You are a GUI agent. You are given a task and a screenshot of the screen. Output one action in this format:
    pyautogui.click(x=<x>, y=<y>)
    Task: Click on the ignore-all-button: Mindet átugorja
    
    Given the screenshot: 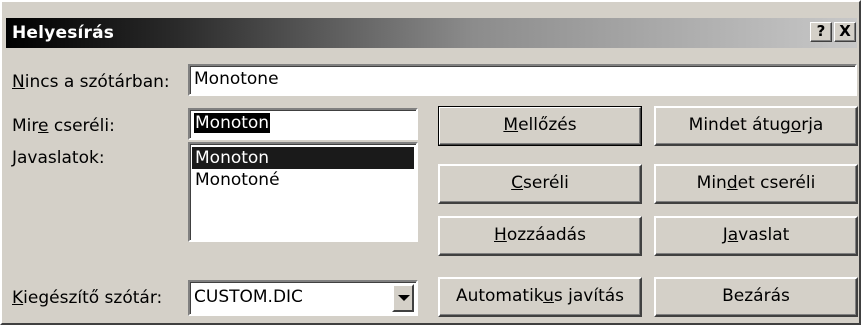 What is the action you would take?
    pyautogui.click(x=756, y=126)
    